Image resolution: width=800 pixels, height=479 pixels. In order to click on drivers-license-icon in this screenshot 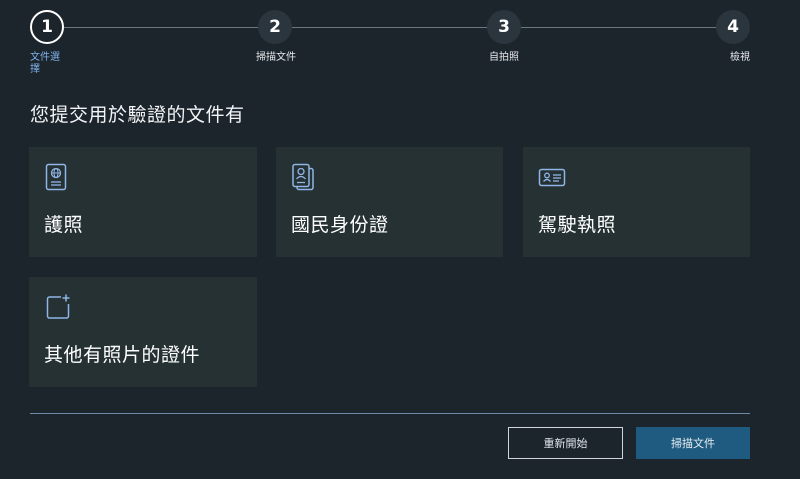, I will do `click(552, 177)`.